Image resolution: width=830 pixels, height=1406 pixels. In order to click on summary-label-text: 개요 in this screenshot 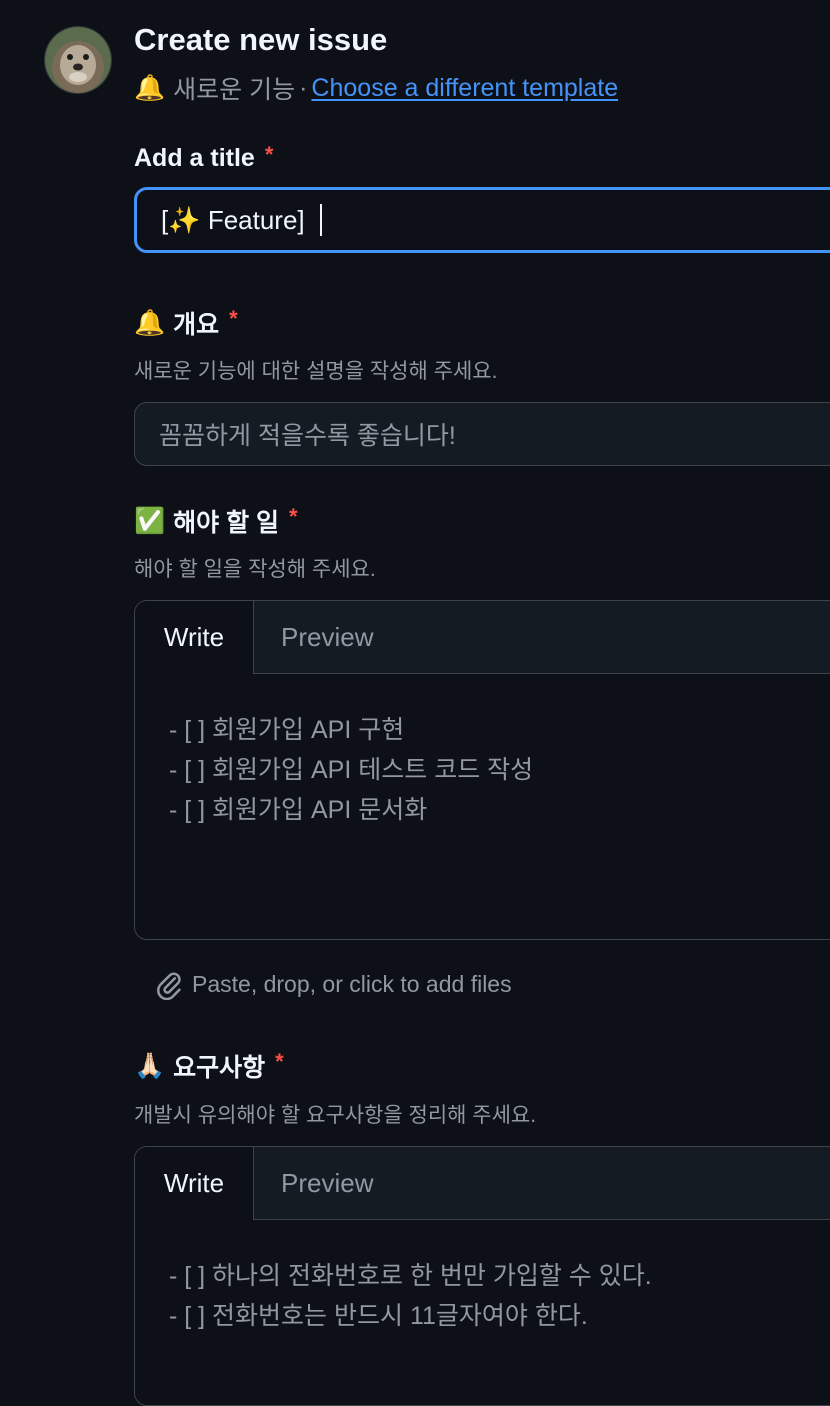, I will do `click(196, 325)`.